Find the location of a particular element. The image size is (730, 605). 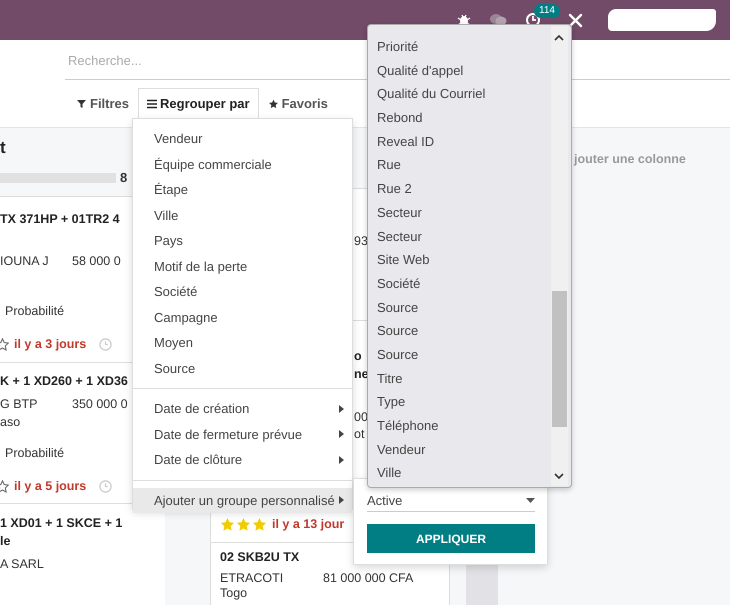

amount: 350 000 0 is located at coordinates (100, 404).